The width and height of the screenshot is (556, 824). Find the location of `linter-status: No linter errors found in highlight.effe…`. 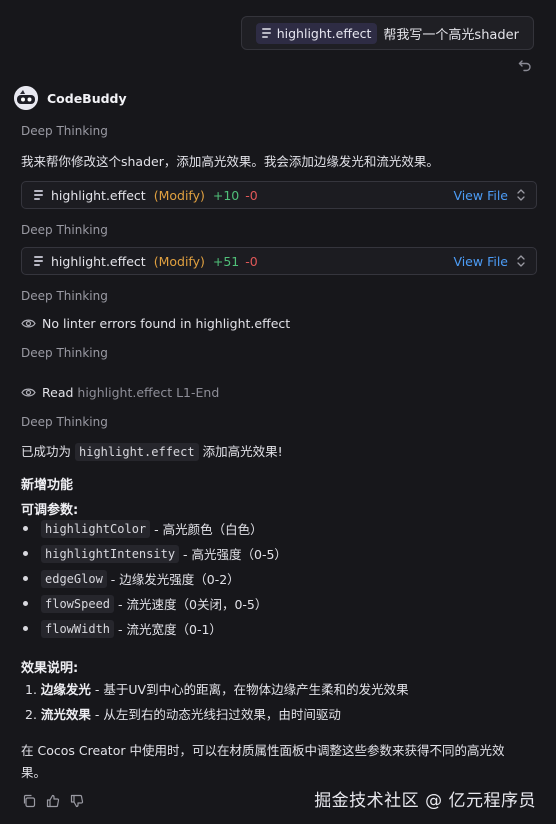

linter-status: No linter errors found in highlight.effe… is located at coordinates (155, 323).